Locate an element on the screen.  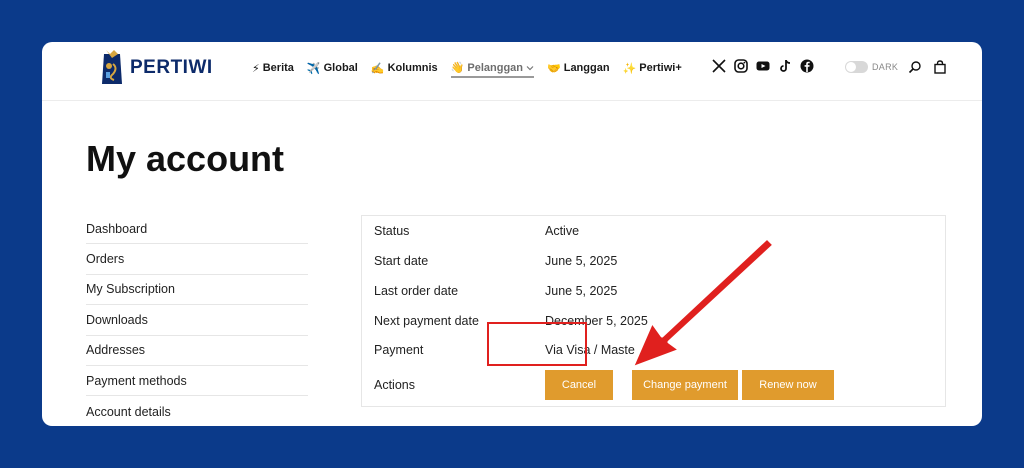
cart-icon is located at coordinates (940, 67).